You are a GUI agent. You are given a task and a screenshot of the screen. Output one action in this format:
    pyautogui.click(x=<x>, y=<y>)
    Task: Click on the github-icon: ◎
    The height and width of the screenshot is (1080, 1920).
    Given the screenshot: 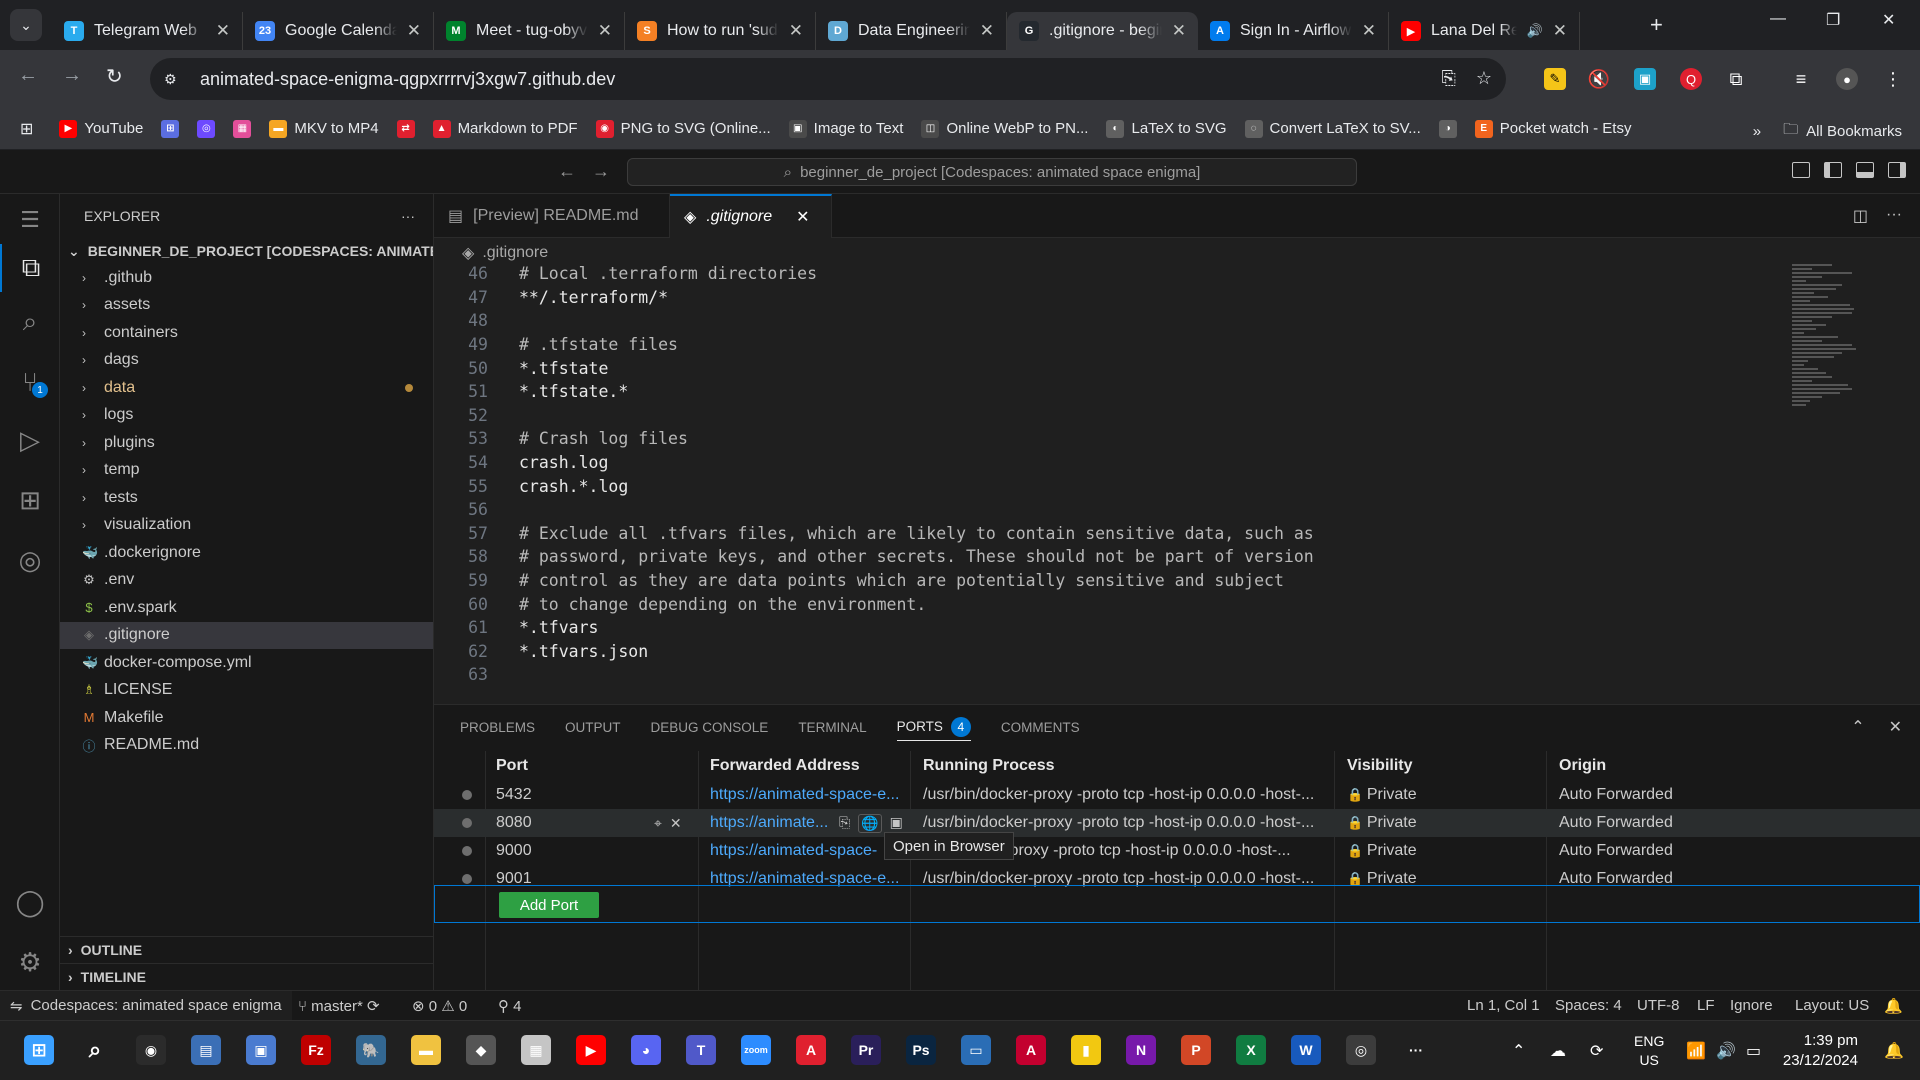 What is the action you would take?
    pyautogui.click(x=30, y=560)
    